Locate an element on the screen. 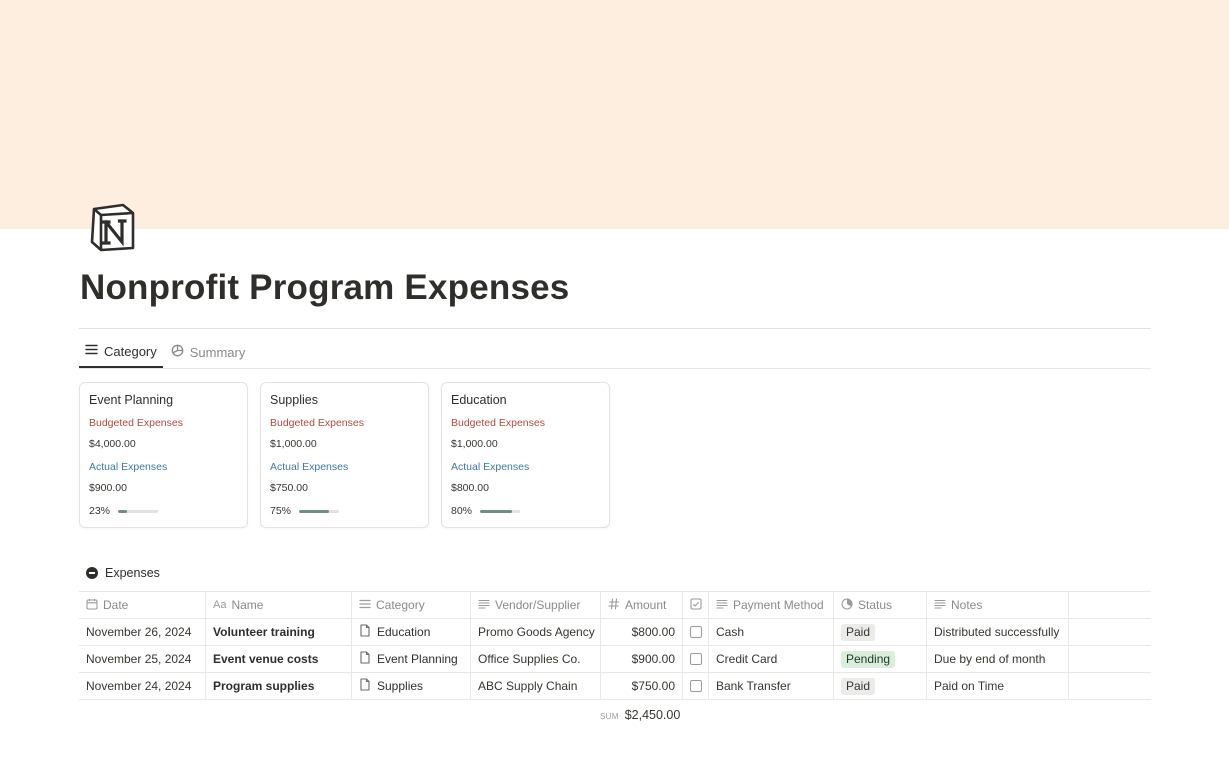  category-link: Event Planning is located at coordinates (408, 659).